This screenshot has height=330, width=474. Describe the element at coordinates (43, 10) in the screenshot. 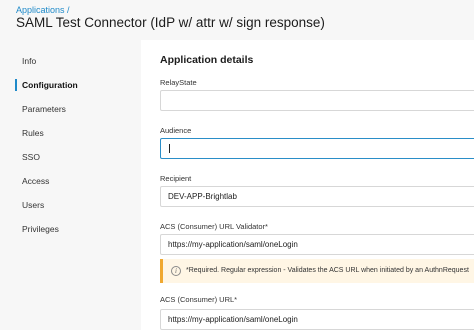

I see `breadcrumb-applications-link: Applications /` at that location.